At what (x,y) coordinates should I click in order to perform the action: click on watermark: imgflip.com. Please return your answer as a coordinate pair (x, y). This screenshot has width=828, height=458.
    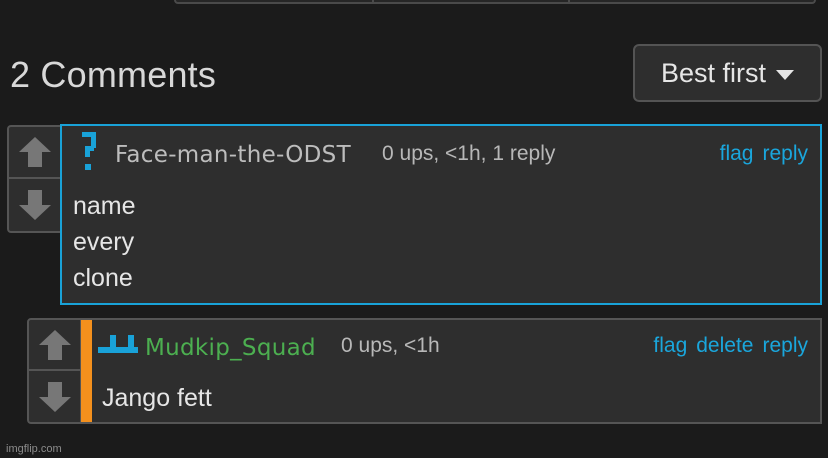
    Looking at the image, I should click on (34, 449).